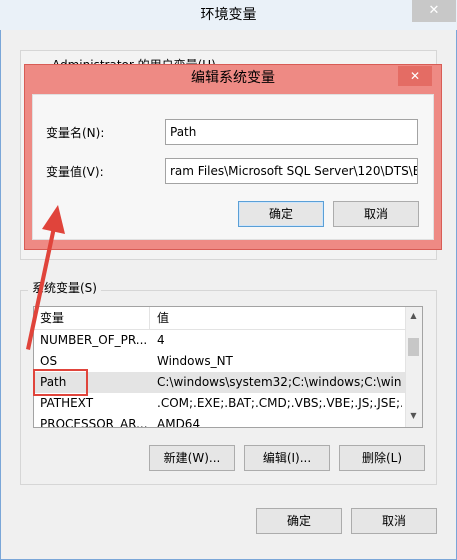  I want to click on path-highlight-box, so click(60, 382).